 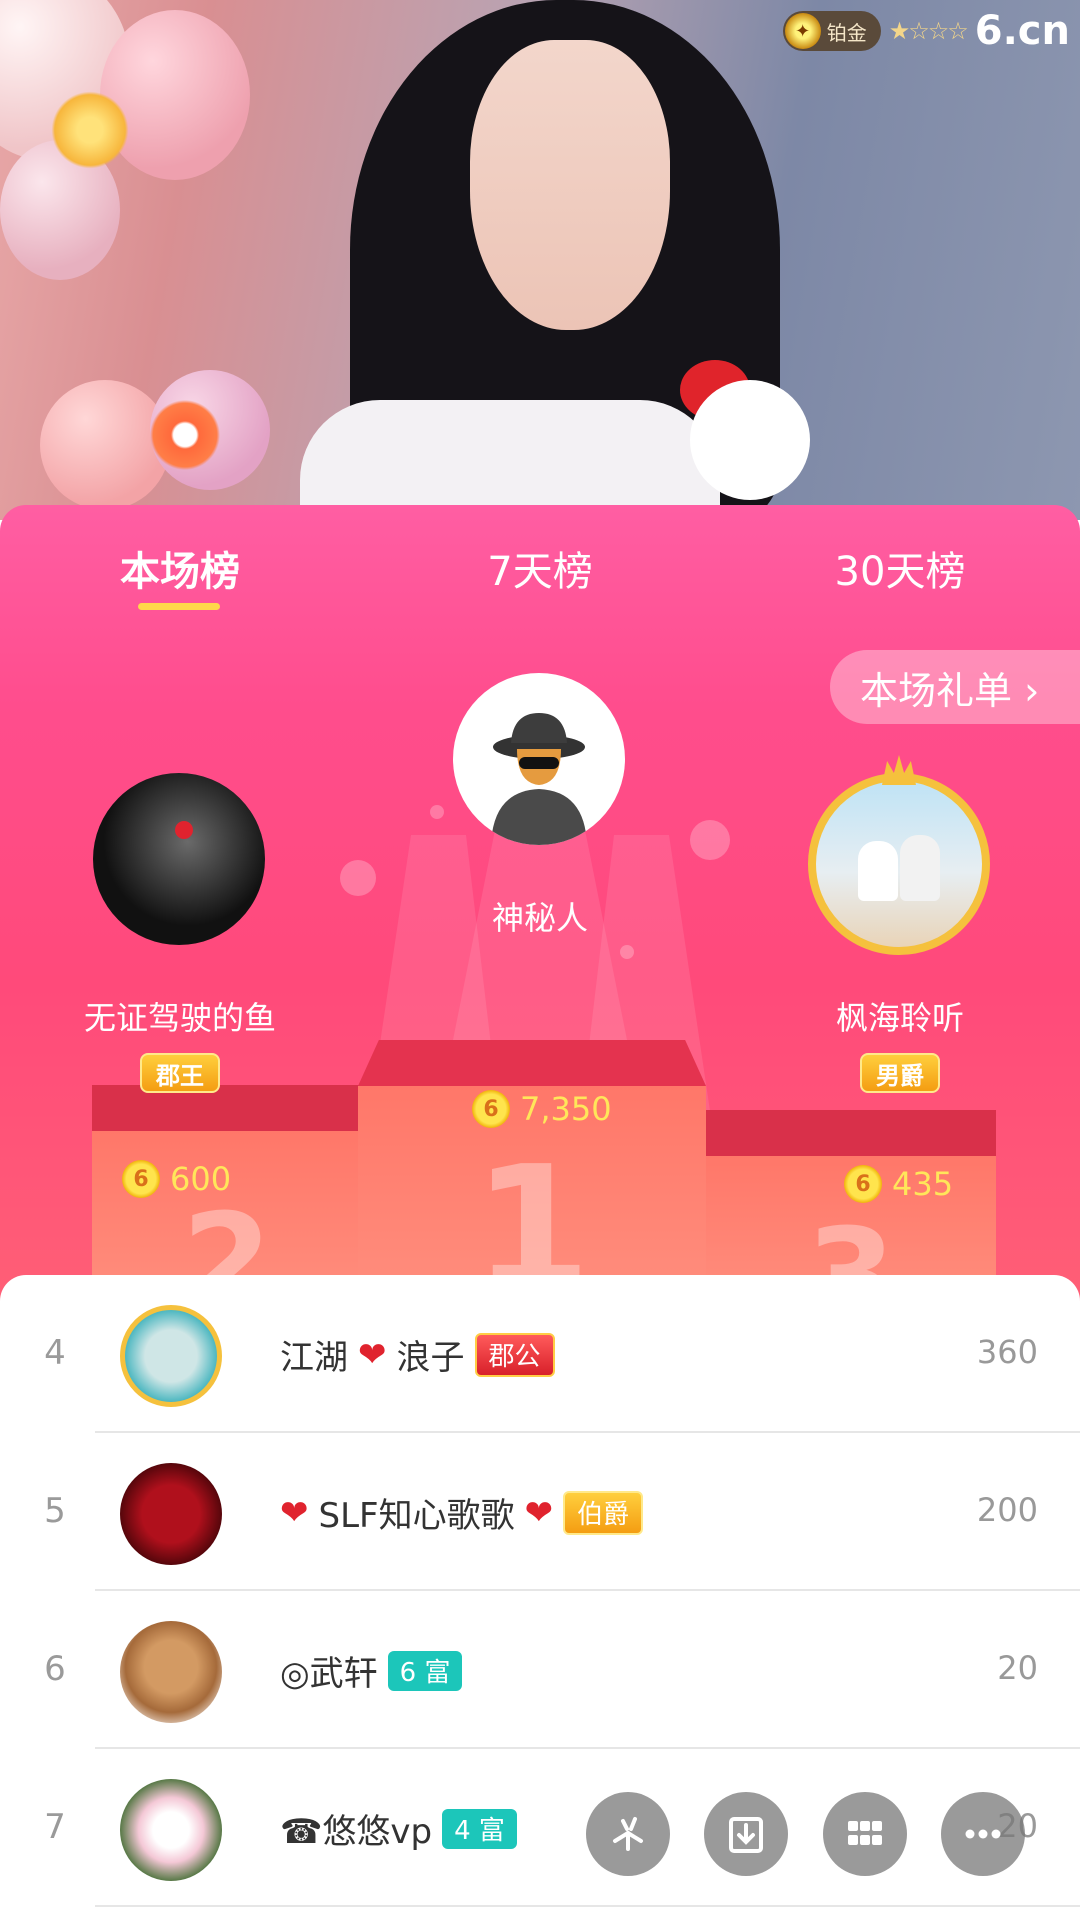 I want to click on streamer-face, so click(x=570, y=185).